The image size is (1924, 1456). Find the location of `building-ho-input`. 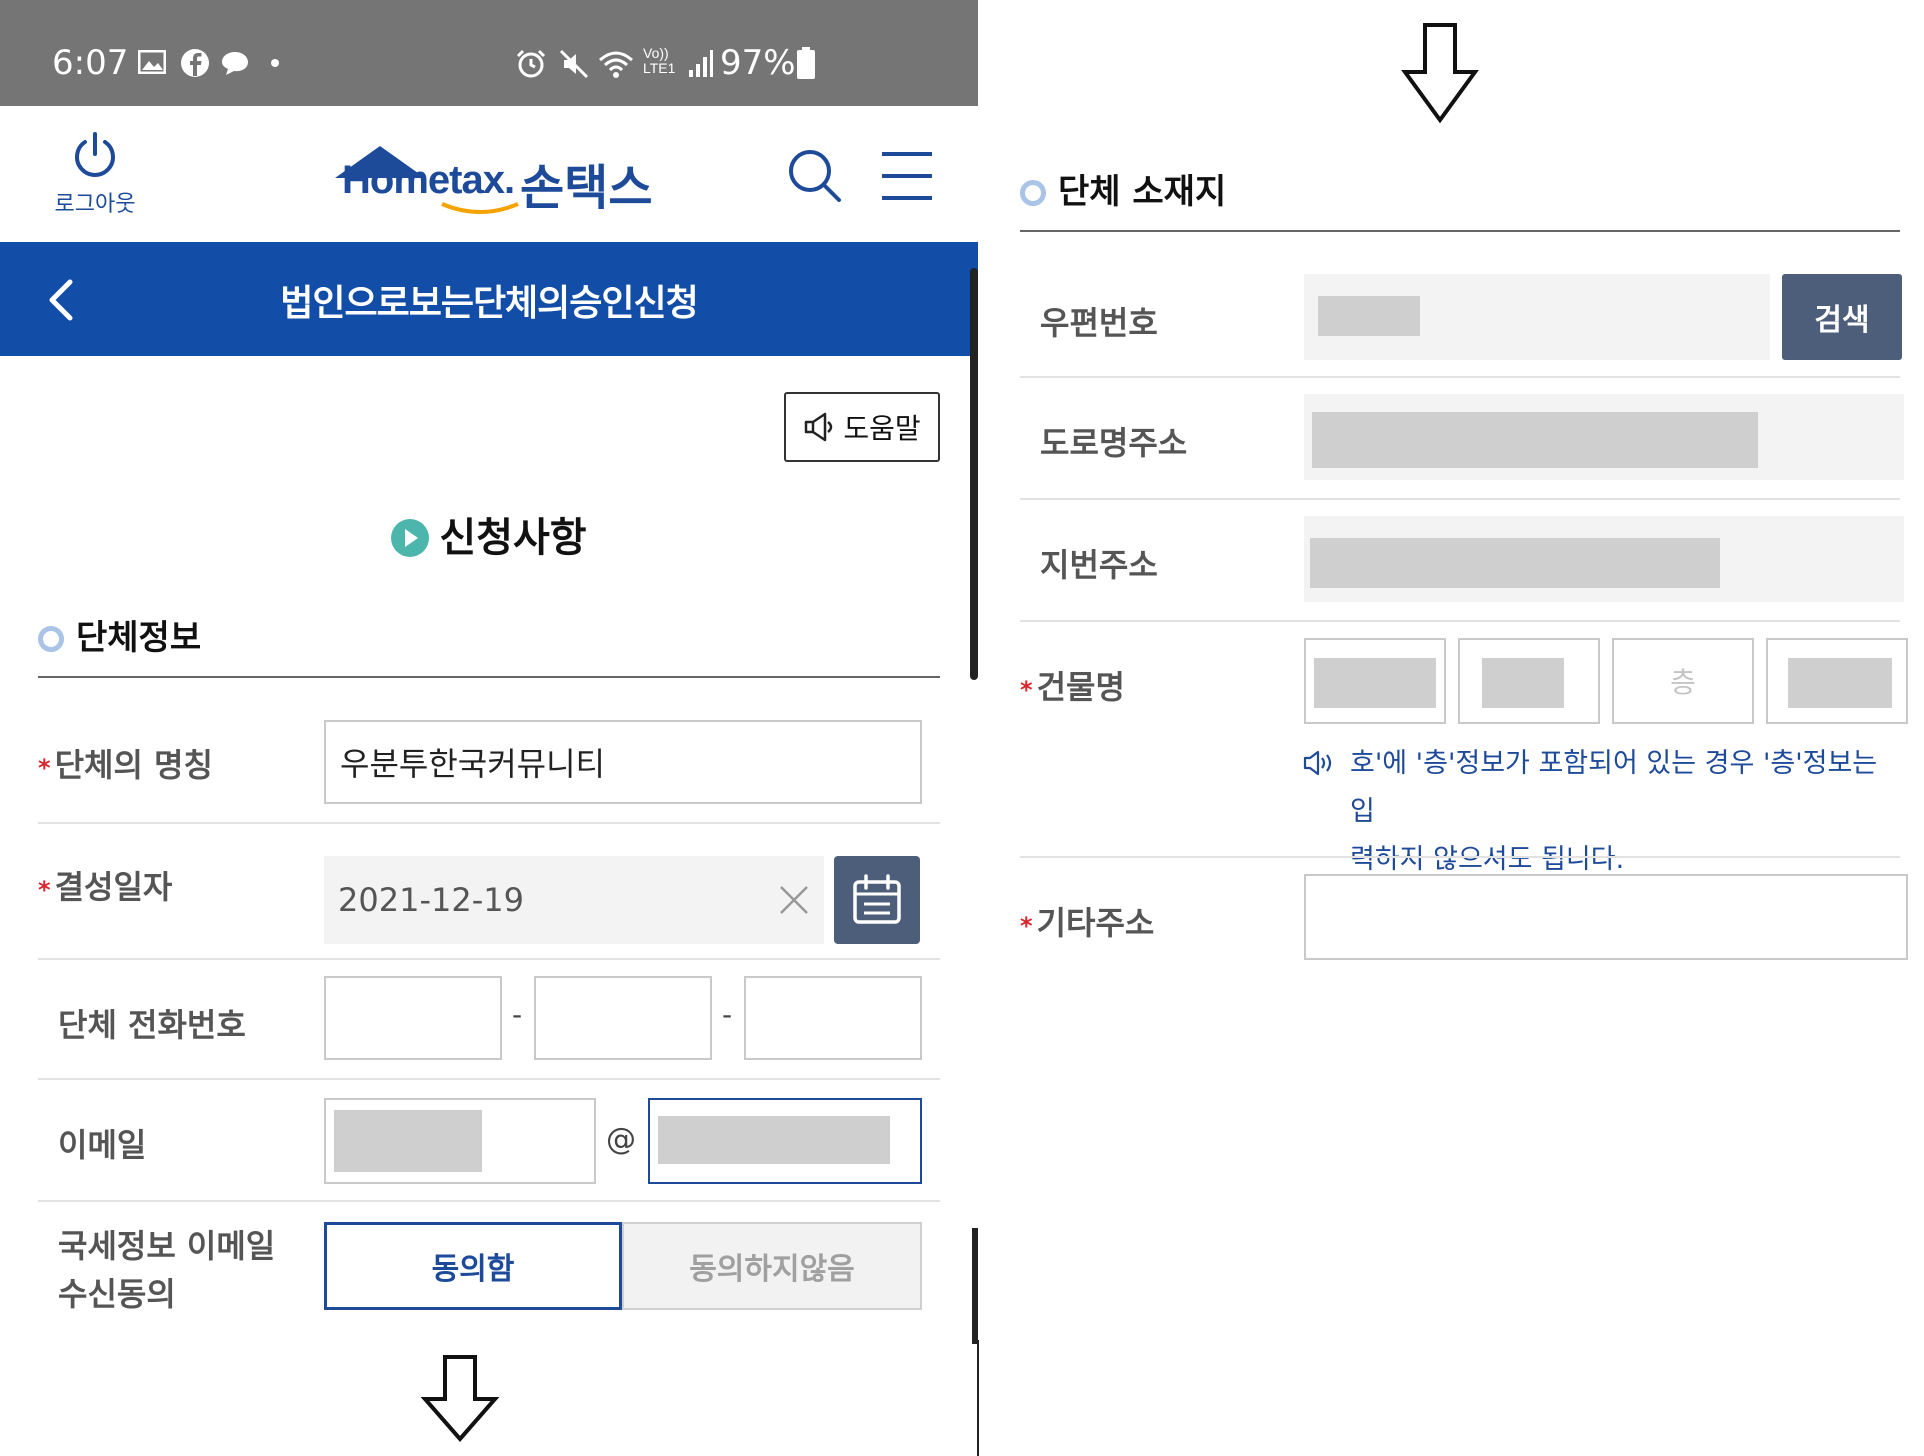

building-ho-input is located at coordinates (1837, 681).